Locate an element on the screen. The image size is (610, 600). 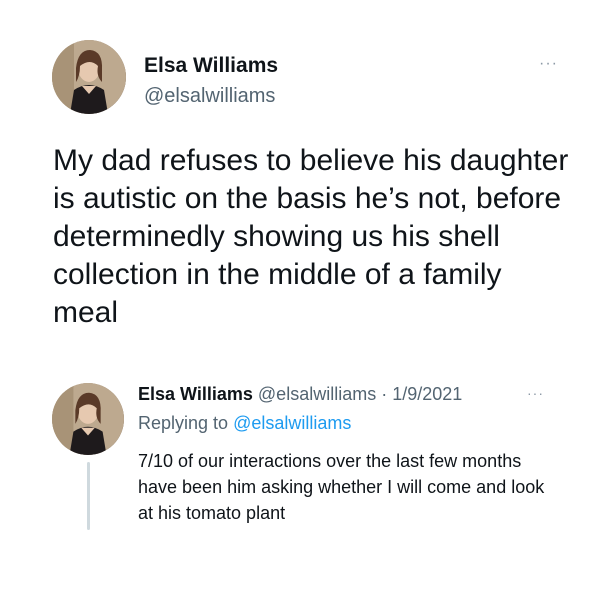
reply-more-options-icon: ··· is located at coordinates (535, 393).